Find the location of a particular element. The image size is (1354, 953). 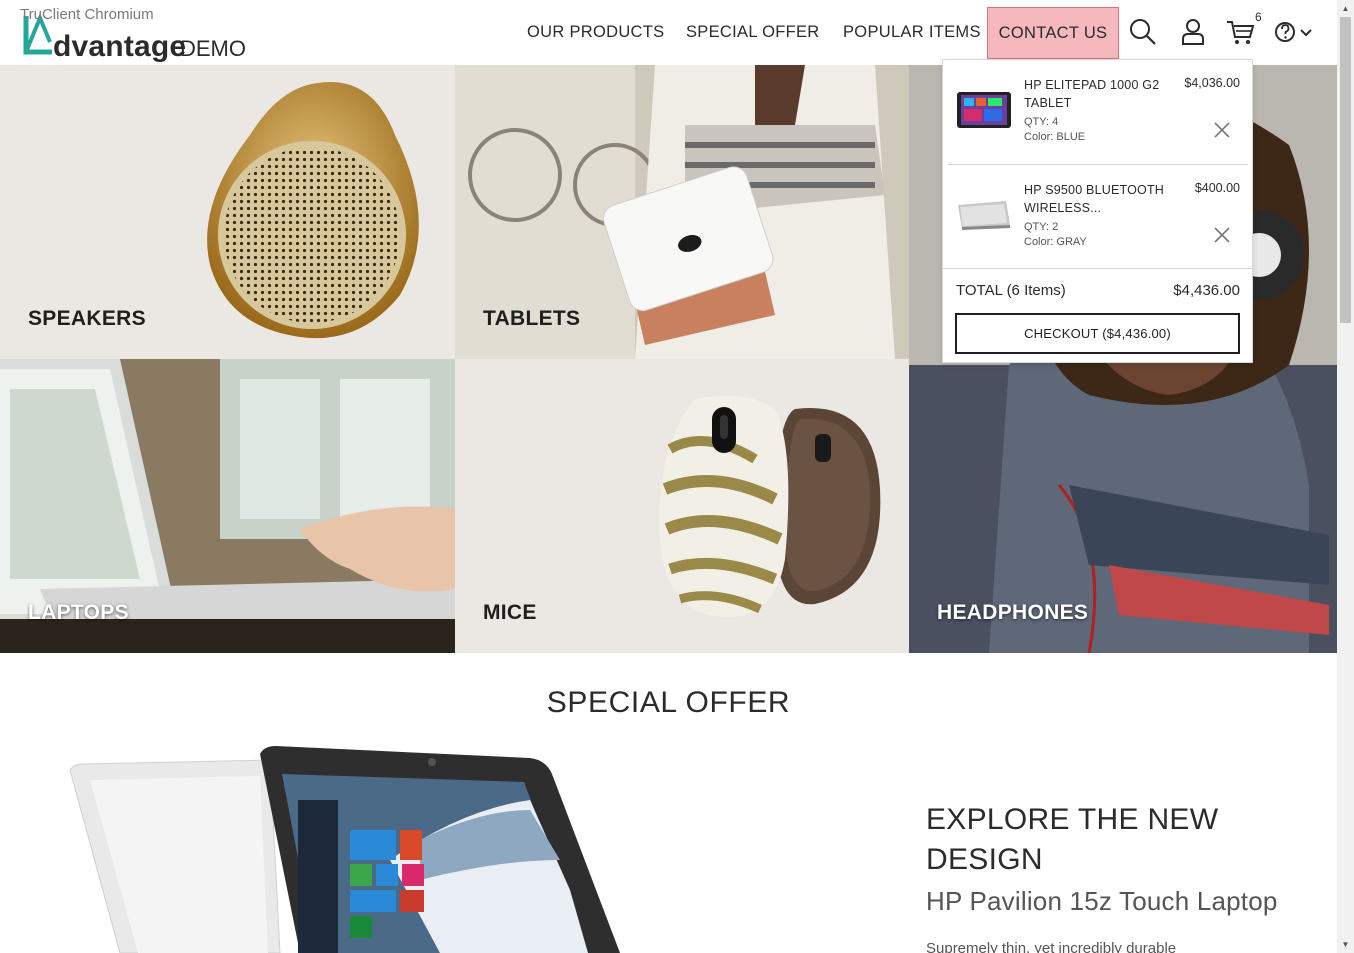

promo-description: Supremely thin, yet incredibly durable is located at coordinates (1051, 946).